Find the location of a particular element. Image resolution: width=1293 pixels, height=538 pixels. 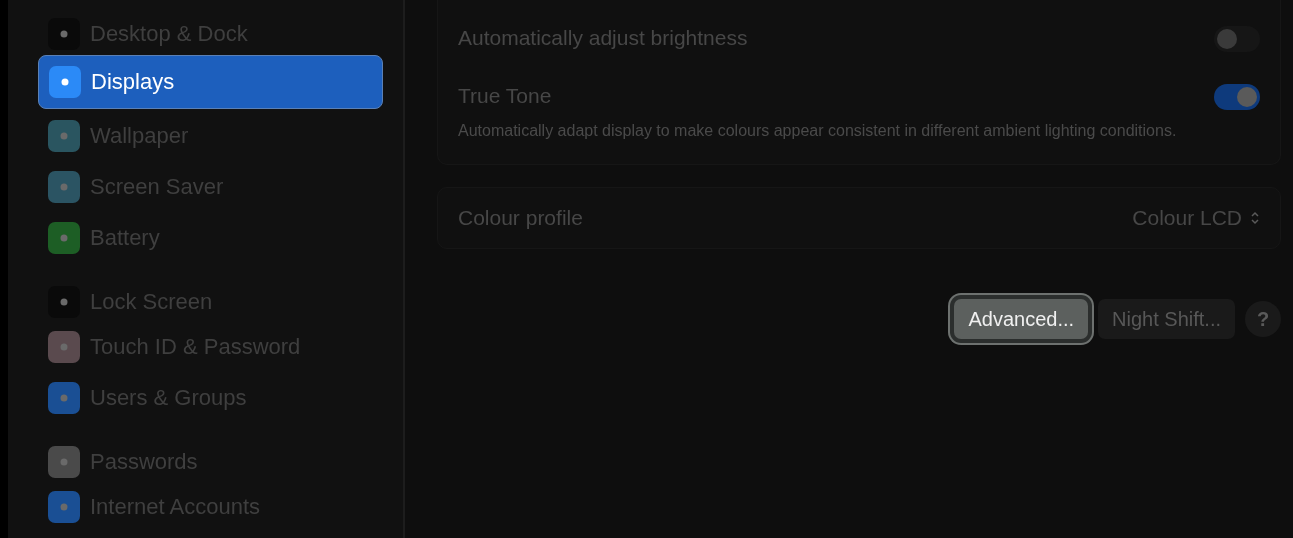

chevron-updown-icon is located at coordinates (1255, 218).